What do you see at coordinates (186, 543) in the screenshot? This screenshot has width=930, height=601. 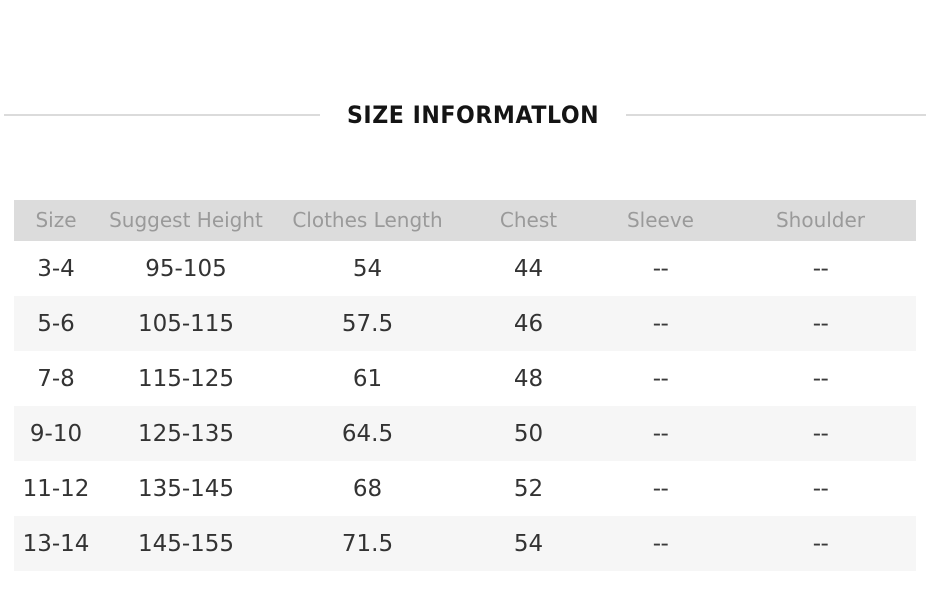 I see `cell-suggest-height: 145-155` at bounding box center [186, 543].